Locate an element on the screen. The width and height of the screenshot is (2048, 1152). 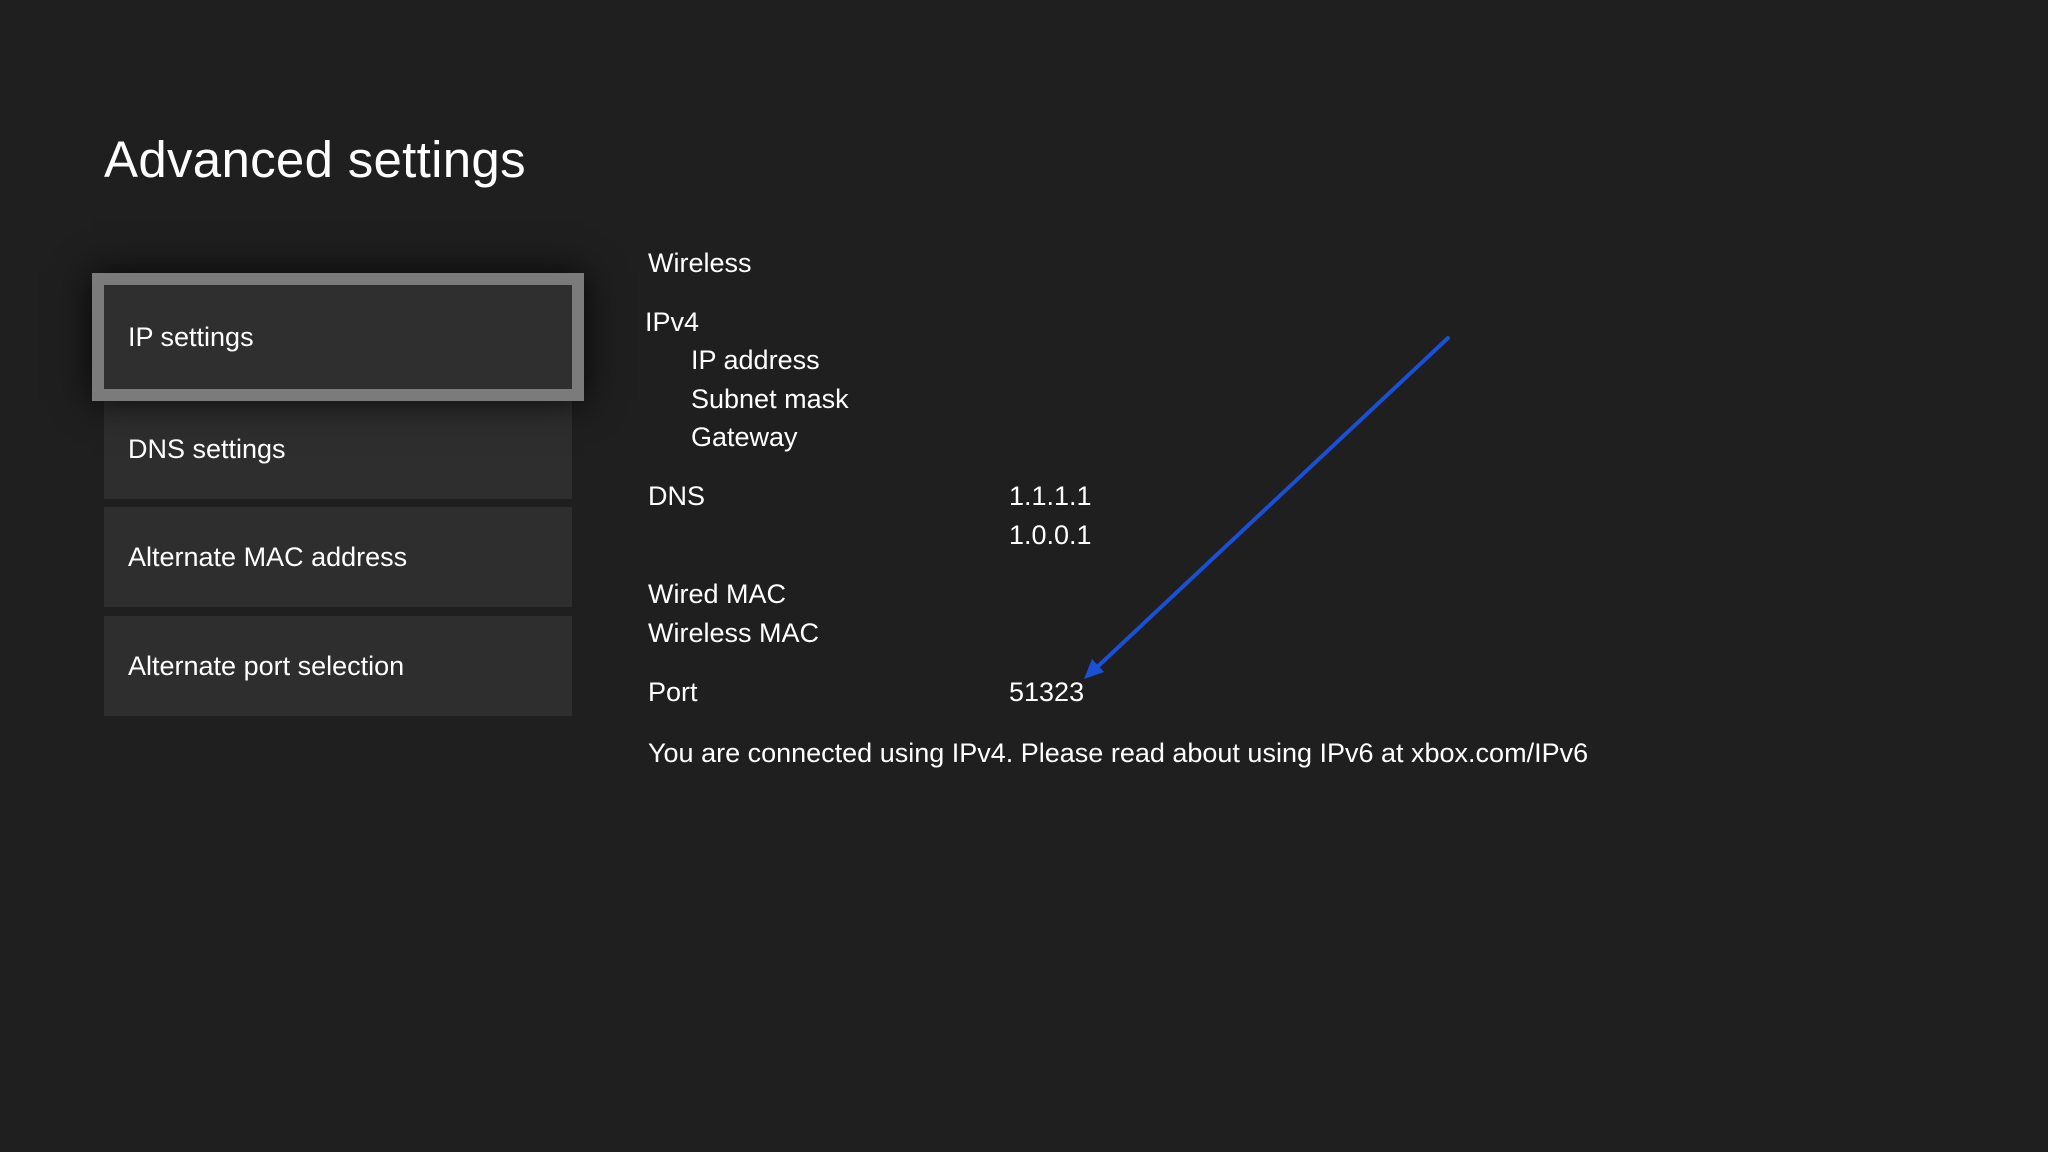
connection-type-label: Wireless is located at coordinates (700, 263).